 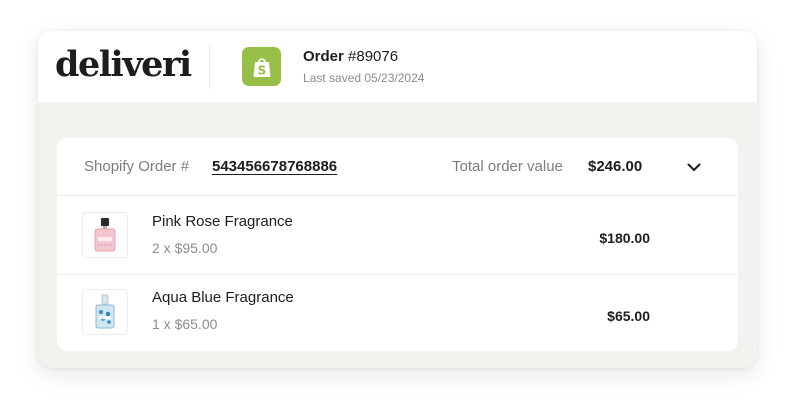 I want to click on item-name: Aqua Blue Fragrance, so click(x=223, y=297).